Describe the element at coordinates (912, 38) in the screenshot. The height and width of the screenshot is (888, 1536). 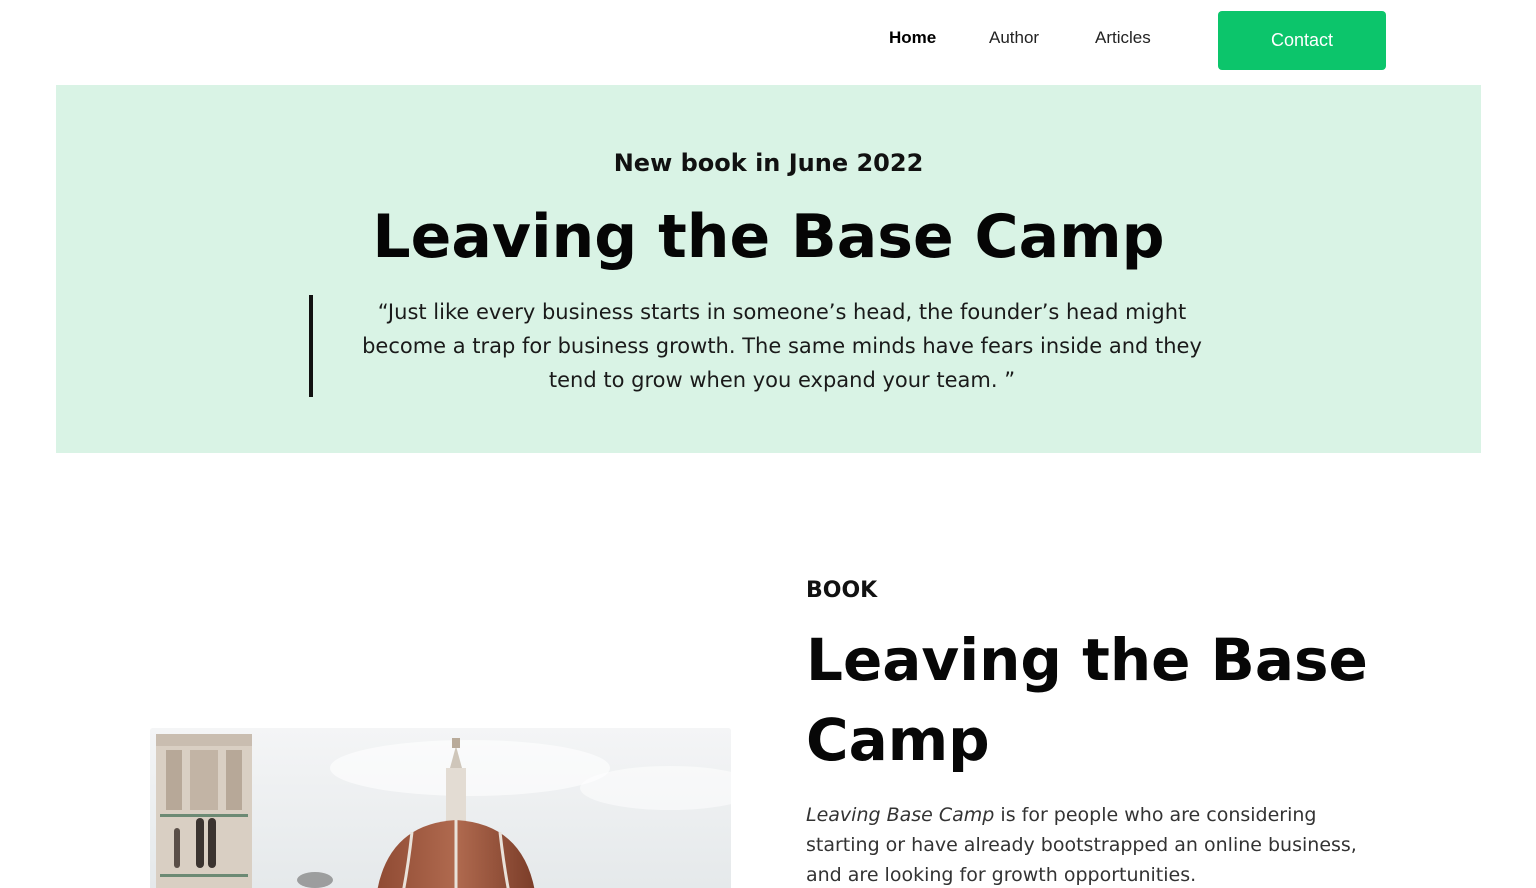
I see `nav-link-home: Home` at that location.